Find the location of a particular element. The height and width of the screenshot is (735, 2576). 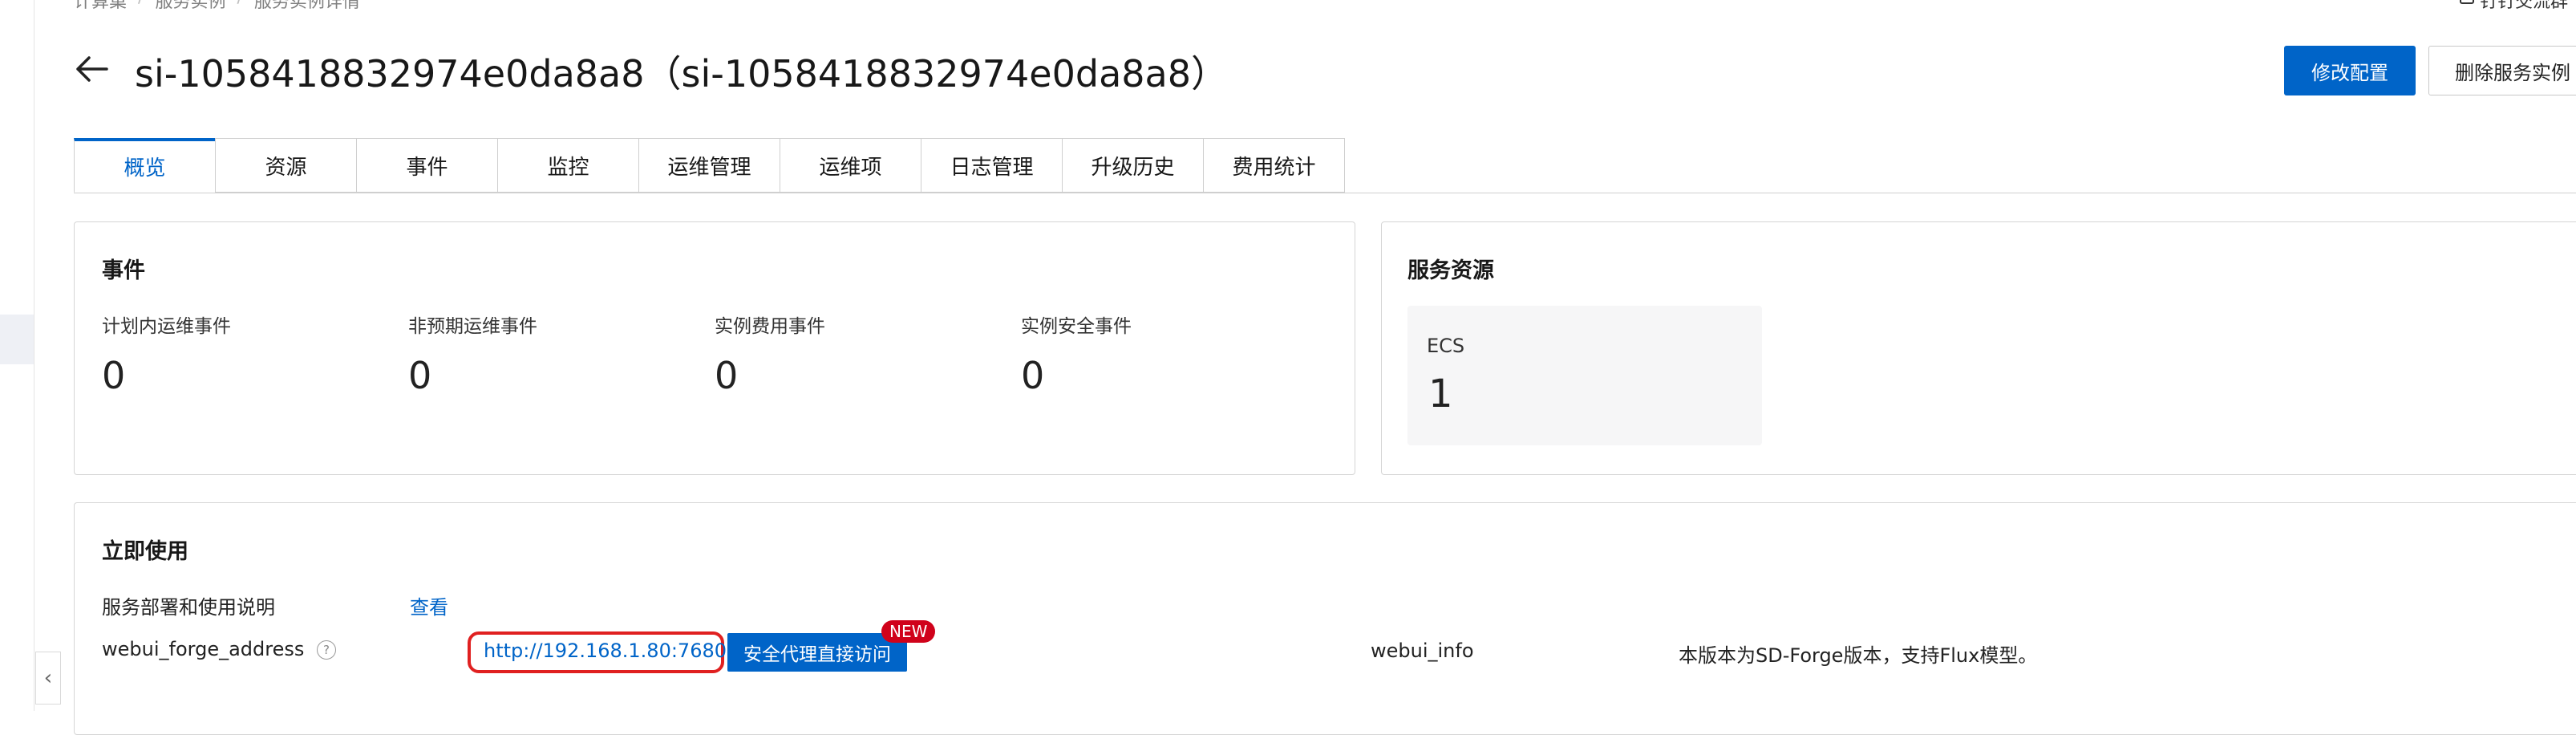

address-label: webui_forge_address is located at coordinates (203, 649).